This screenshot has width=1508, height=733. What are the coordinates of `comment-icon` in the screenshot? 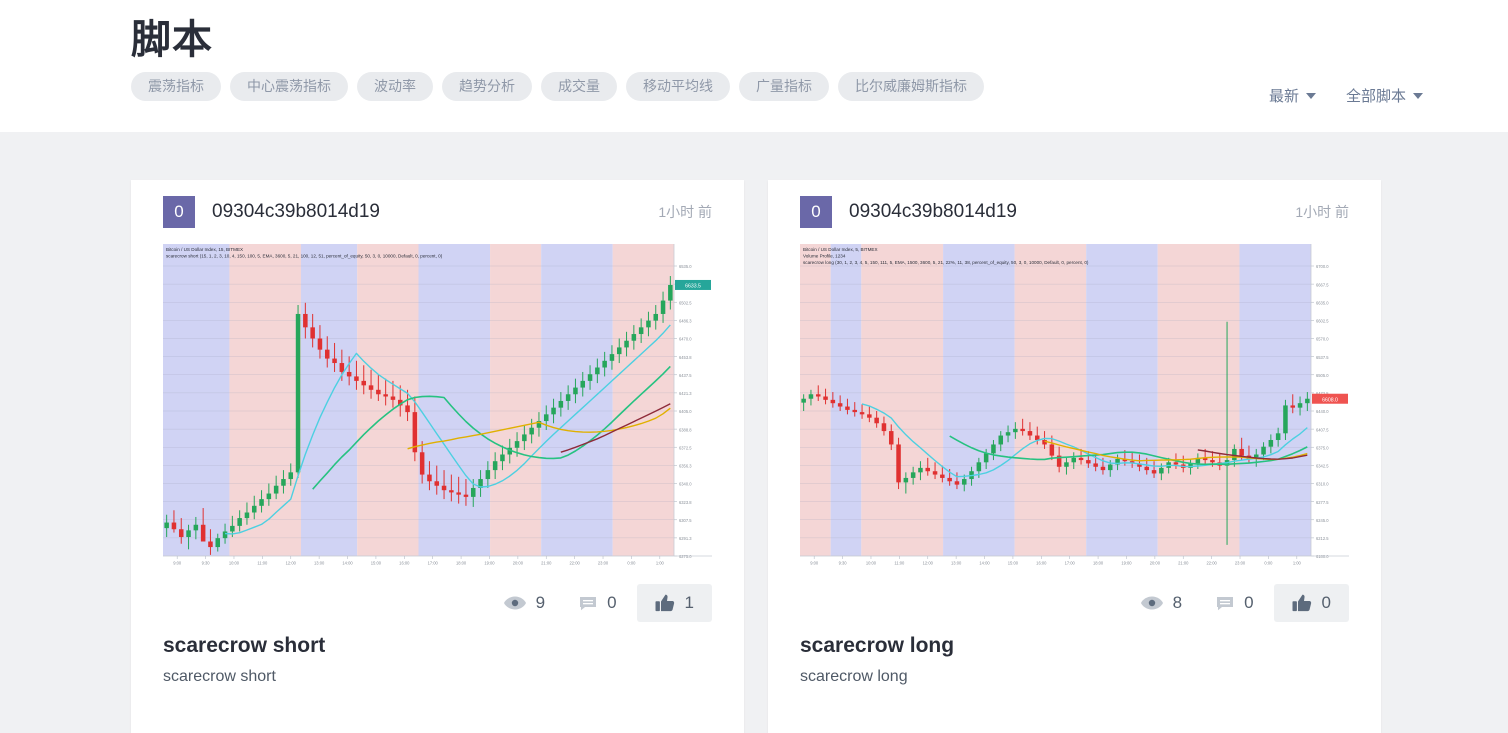 It's located at (1225, 603).